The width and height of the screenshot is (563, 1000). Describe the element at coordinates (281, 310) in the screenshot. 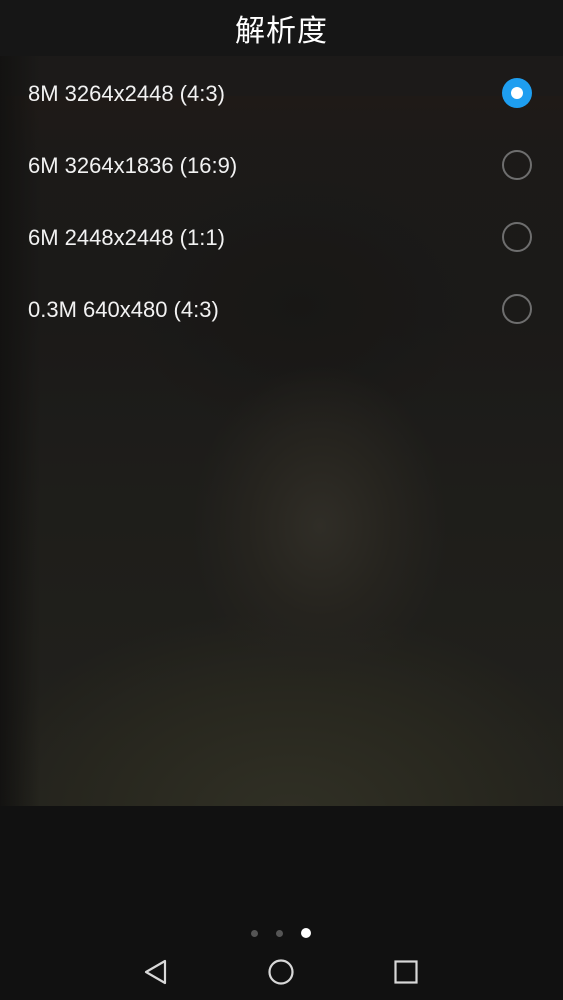

I see `resolution-option-0-3m-4-3: 0.3M 640x480 (4:3)` at that location.